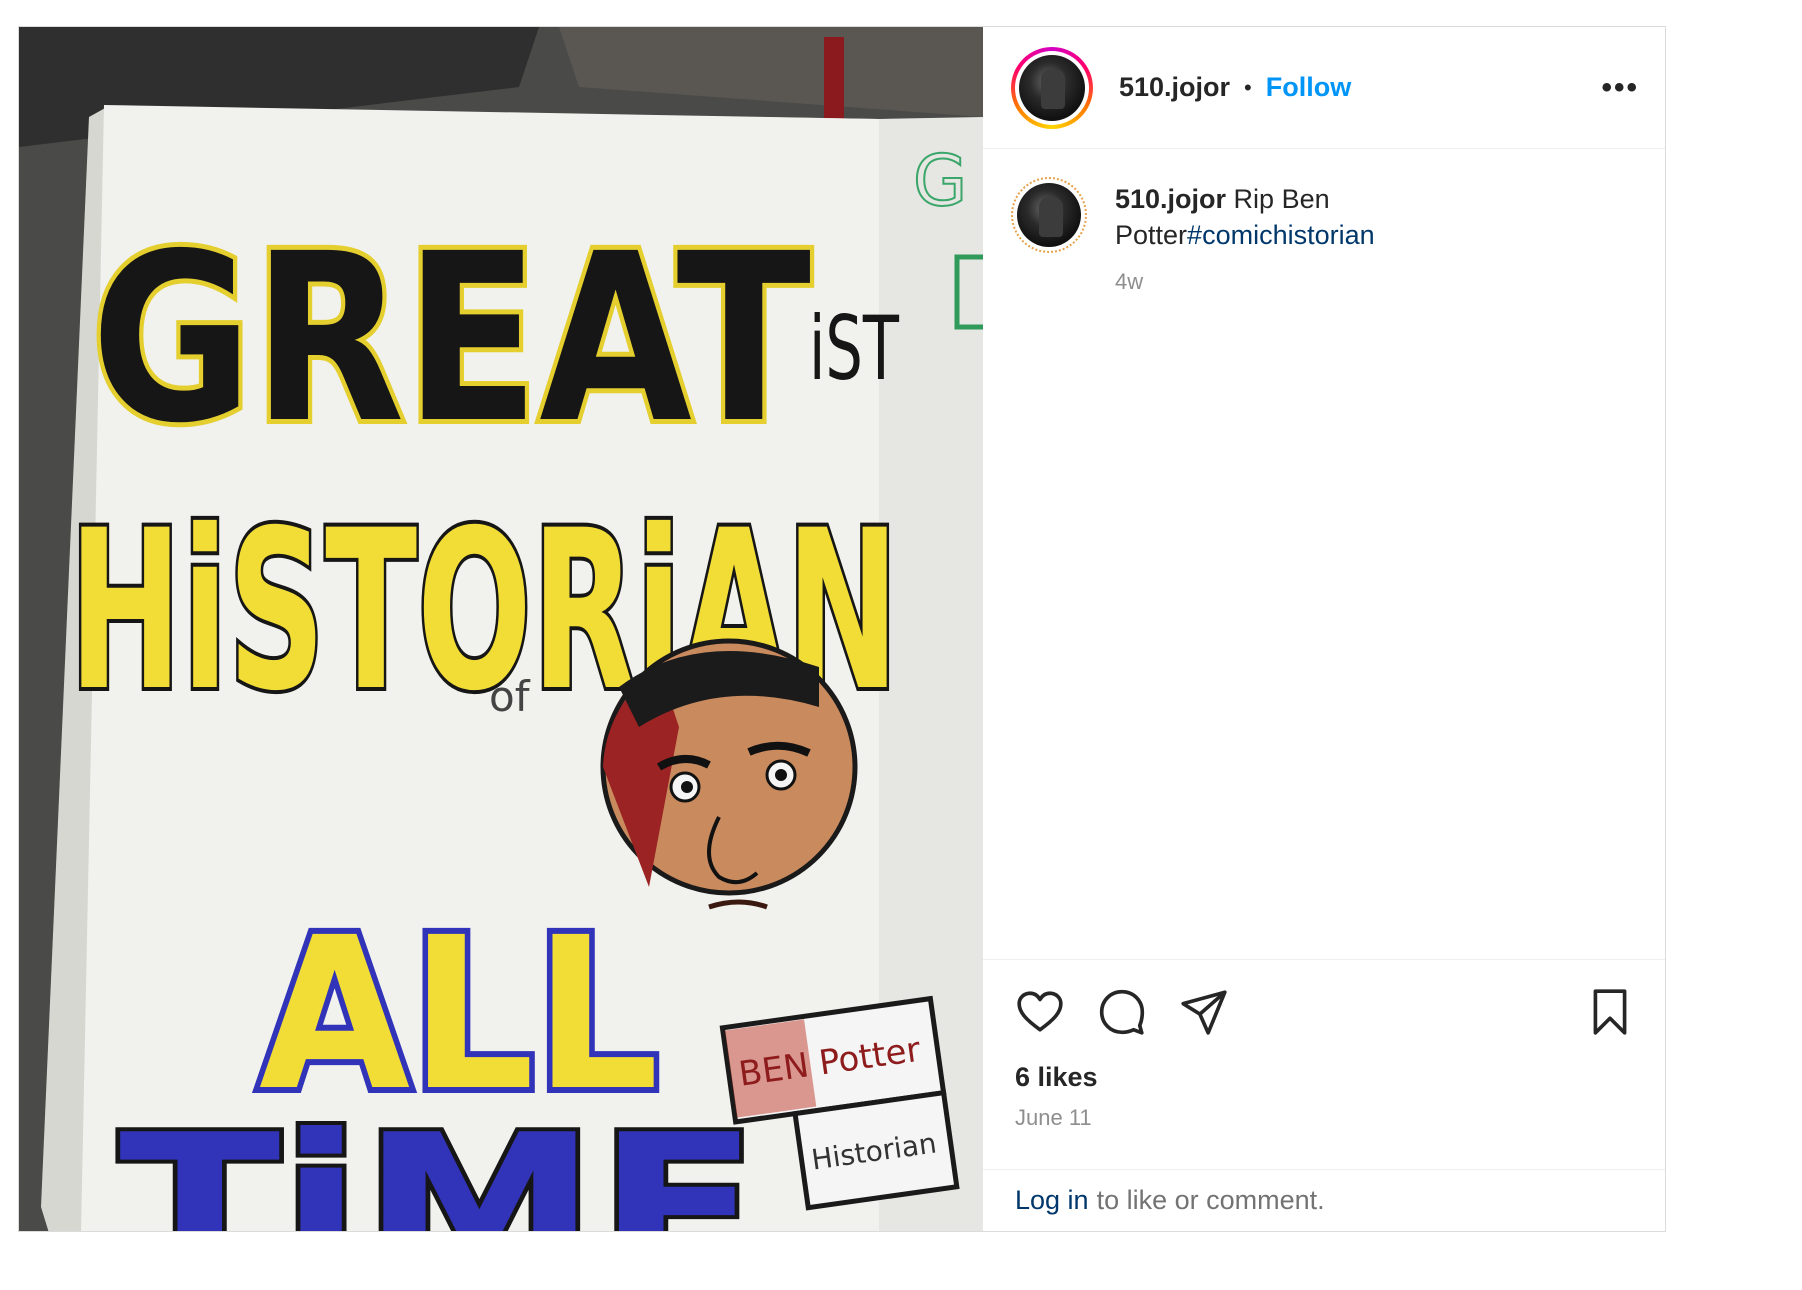 The image size is (1802, 1290). Describe the element at coordinates (1326, 1077) in the screenshot. I see `likes-count: 6 likes` at that location.